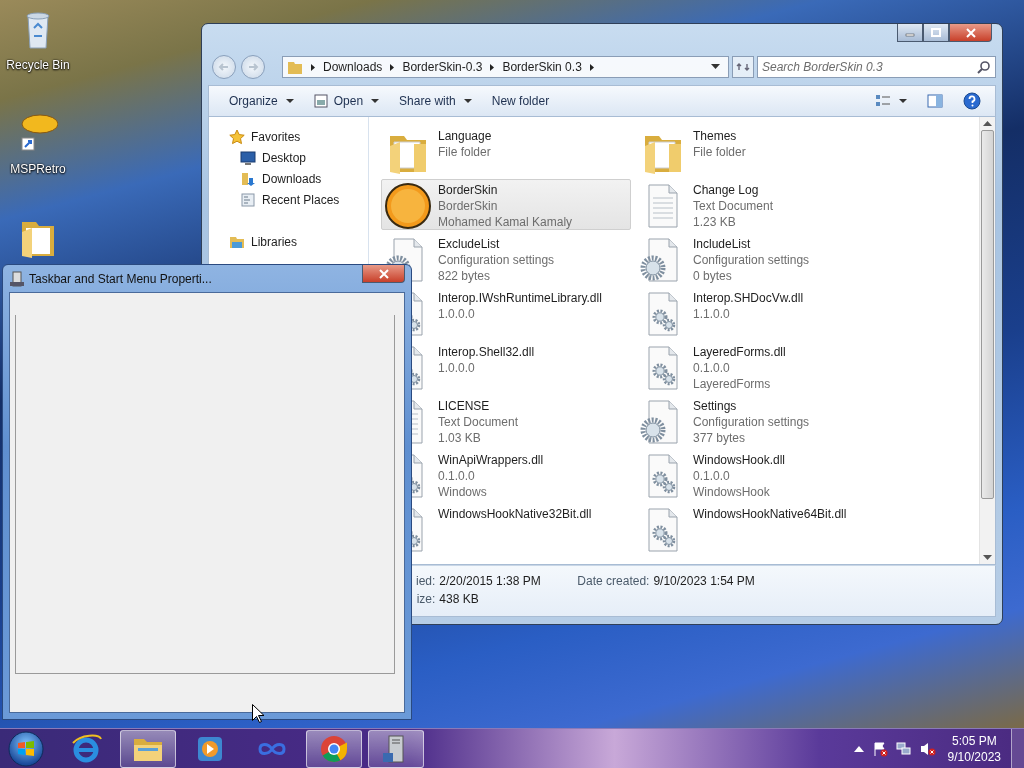  Describe the element at coordinates (346, 101) in the screenshot. I see `toolbar-button: Open` at that location.